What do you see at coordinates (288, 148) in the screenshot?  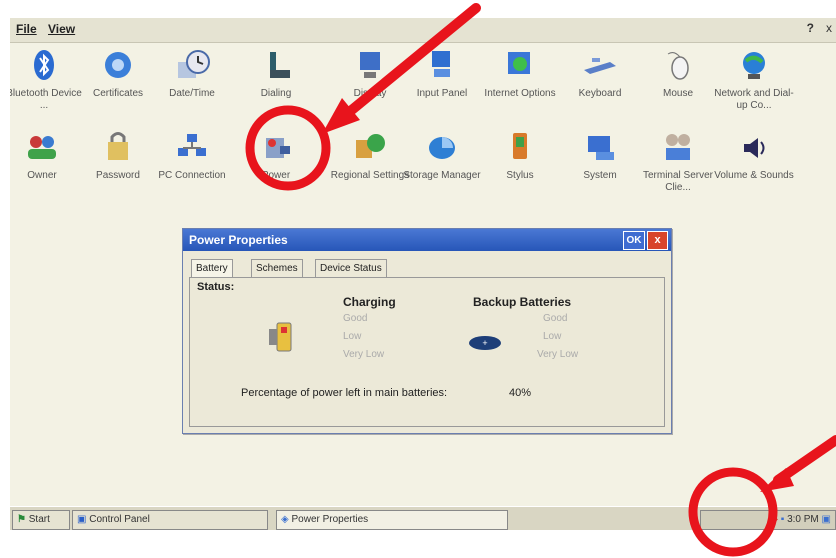 I see `highlight-circle-power` at bounding box center [288, 148].